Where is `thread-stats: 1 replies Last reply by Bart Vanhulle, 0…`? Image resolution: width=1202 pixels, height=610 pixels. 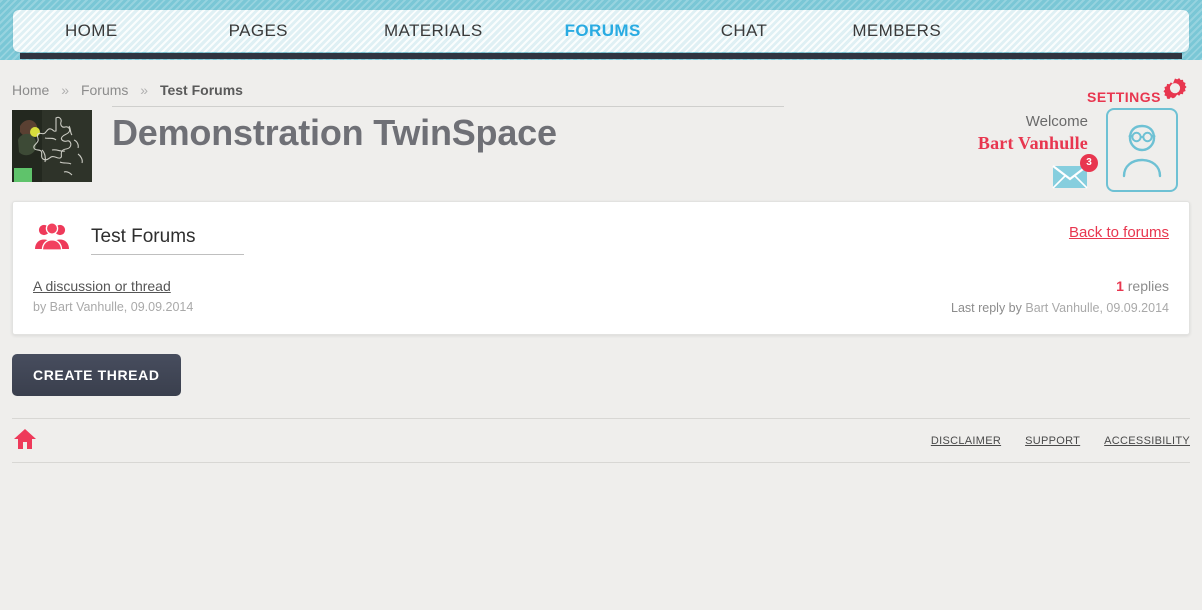
thread-stats: 1 replies Last reply by Bart Vanhulle, 0… is located at coordinates (1060, 296).